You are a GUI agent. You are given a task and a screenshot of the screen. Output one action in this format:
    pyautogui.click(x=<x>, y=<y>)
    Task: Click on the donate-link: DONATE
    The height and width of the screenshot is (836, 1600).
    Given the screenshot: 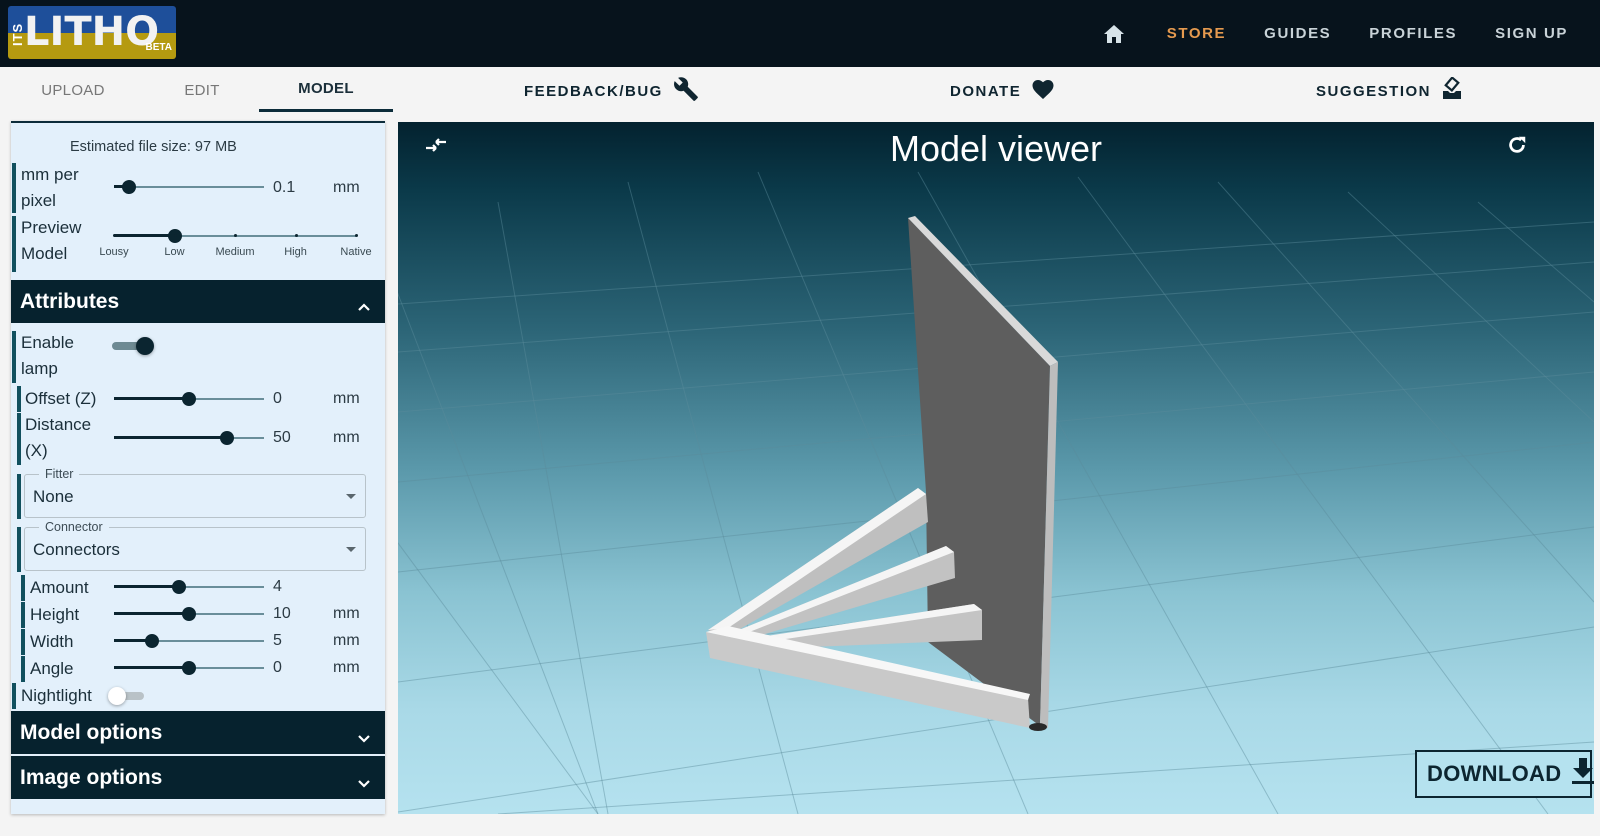 What is the action you would take?
    pyautogui.click(x=1002, y=91)
    